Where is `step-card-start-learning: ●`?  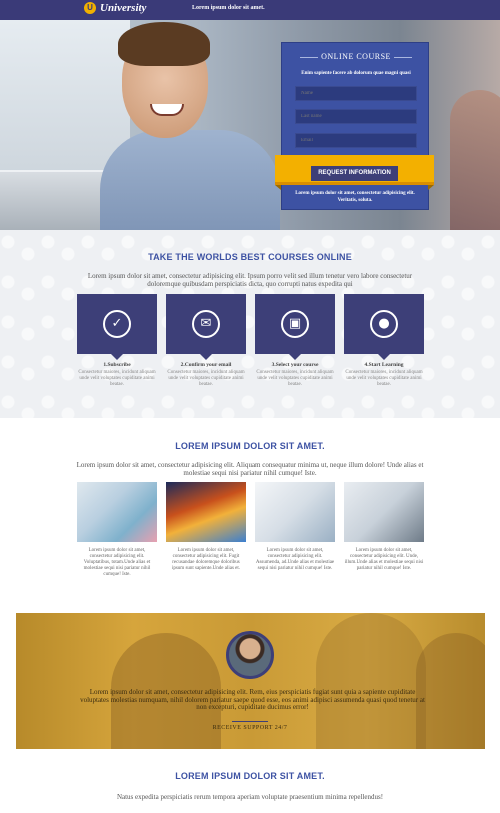
step-card-start-learning: ● is located at coordinates (384, 327).